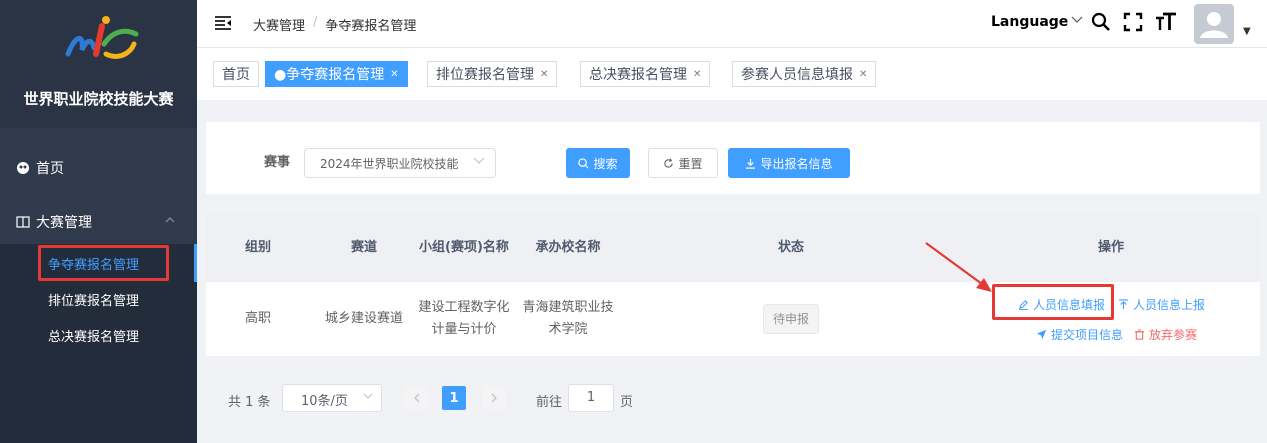 This screenshot has height=443, width=1267. What do you see at coordinates (1110, 247) in the screenshot?
I see `column-header-actions: 操作` at bounding box center [1110, 247].